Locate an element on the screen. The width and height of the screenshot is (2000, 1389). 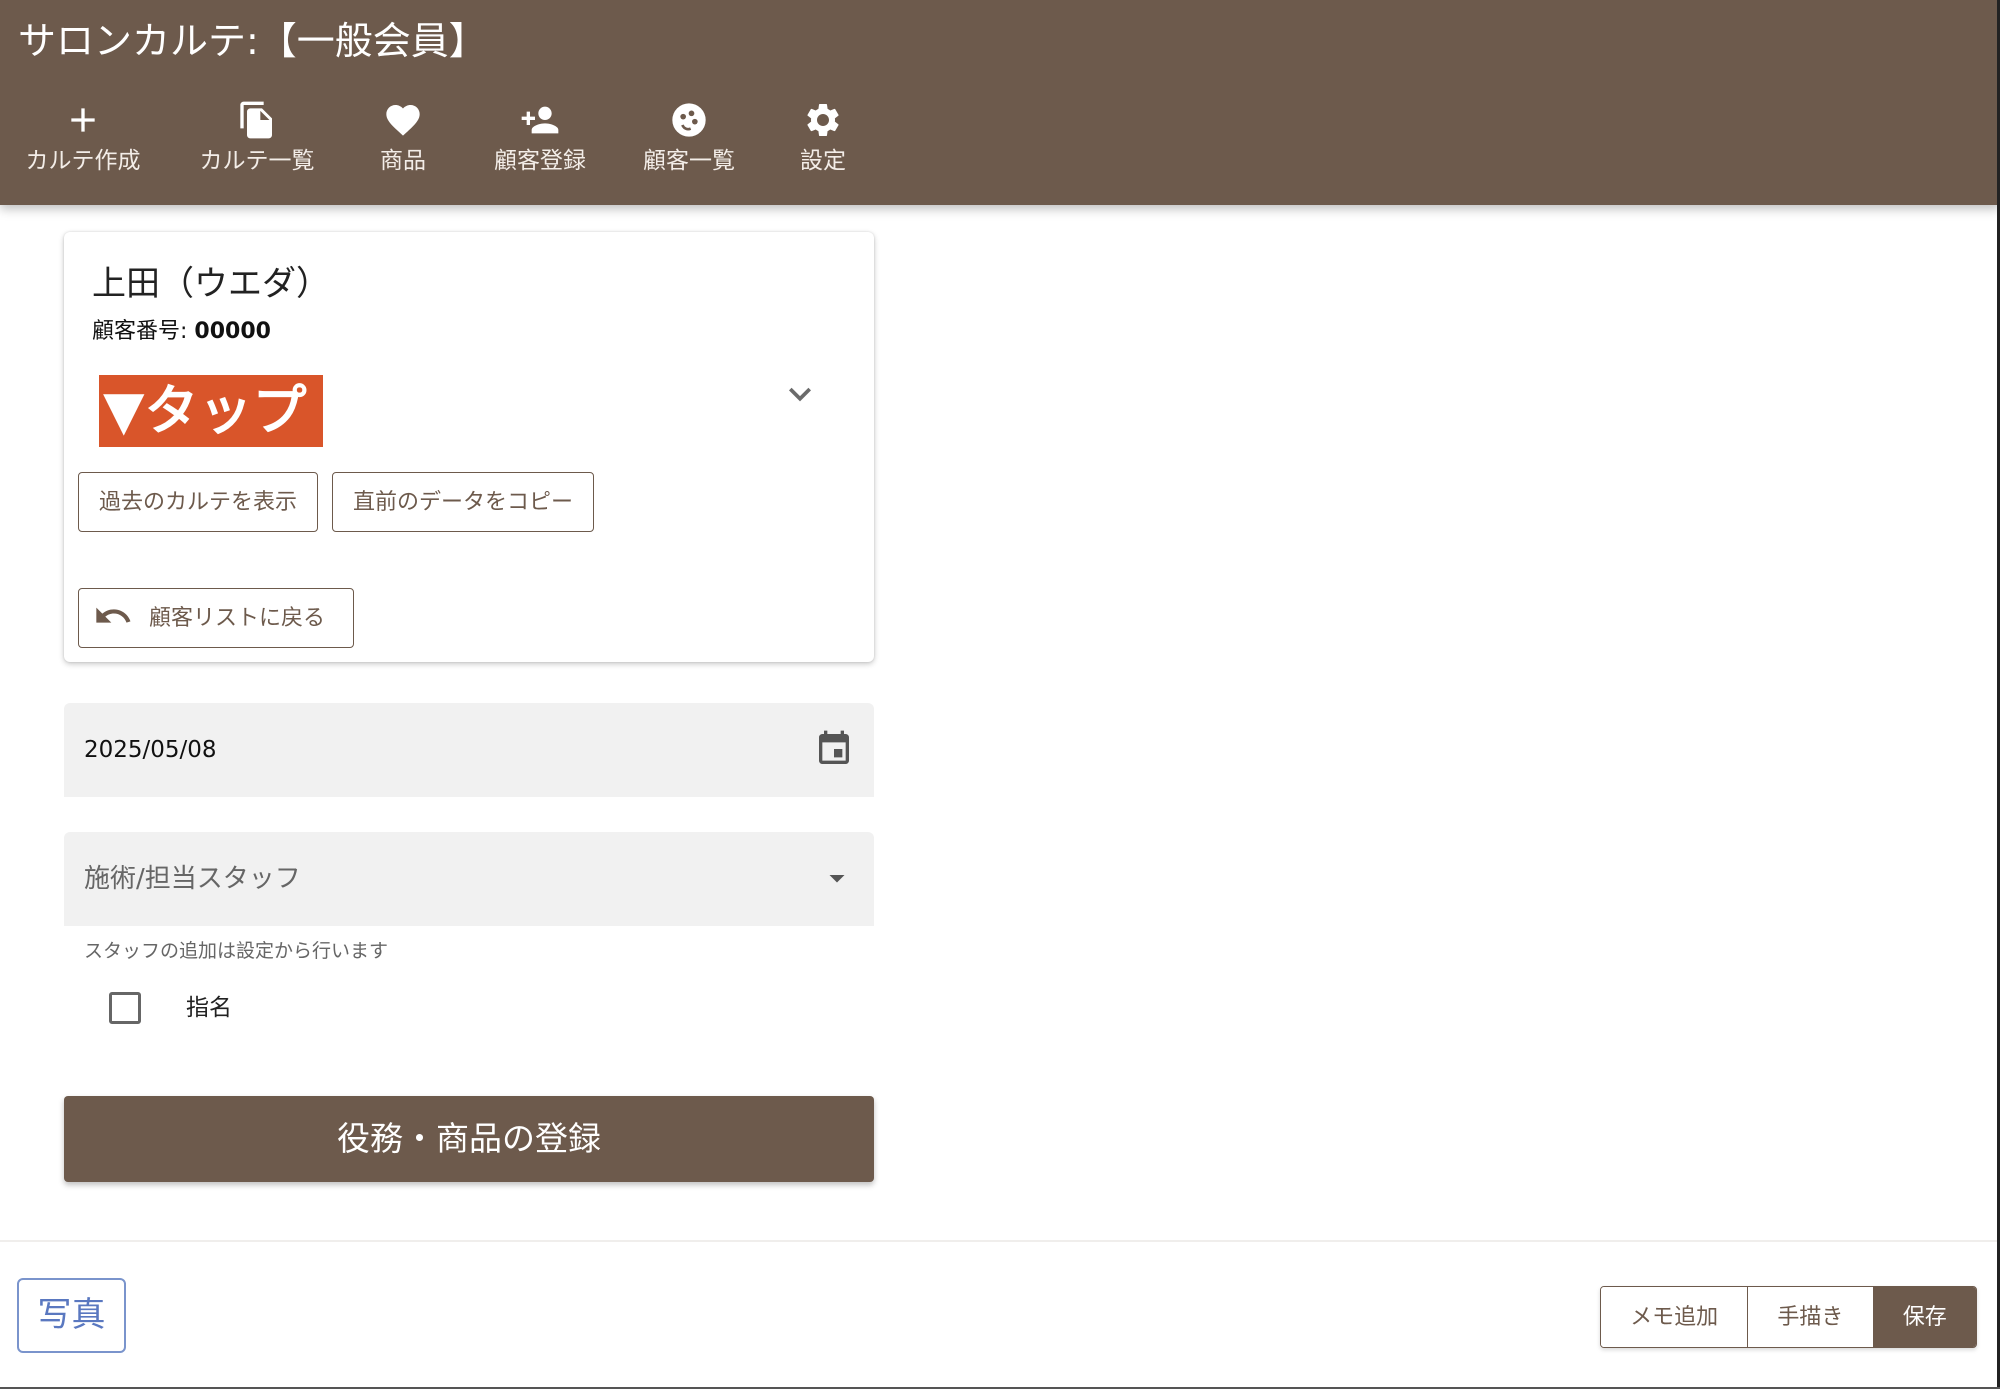
photo-button: 写真 is located at coordinates (71, 1315).